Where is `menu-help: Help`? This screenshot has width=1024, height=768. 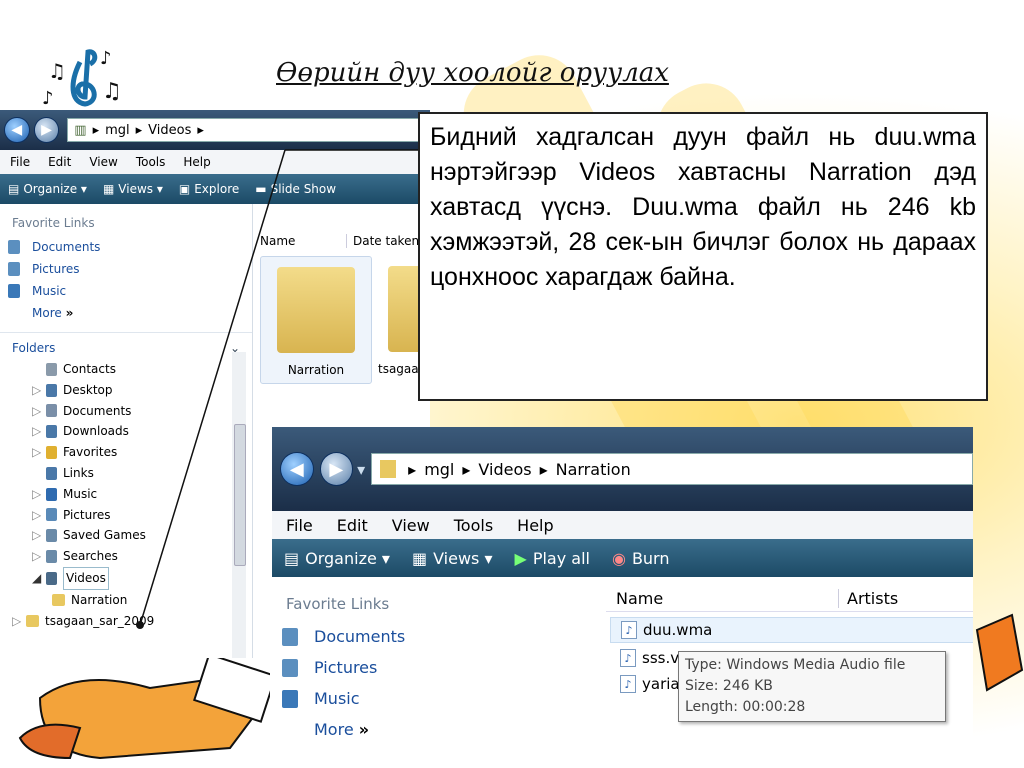 menu-help: Help is located at coordinates (535, 525).